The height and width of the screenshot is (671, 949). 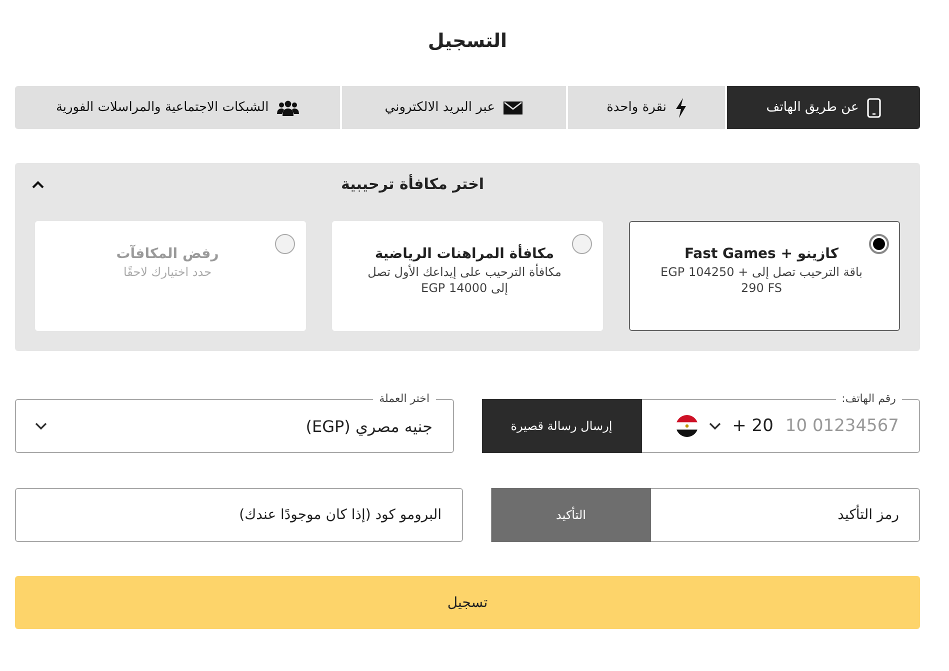 I want to click on phone-placeholder: 10 01234567, so click(x=842, y=426).